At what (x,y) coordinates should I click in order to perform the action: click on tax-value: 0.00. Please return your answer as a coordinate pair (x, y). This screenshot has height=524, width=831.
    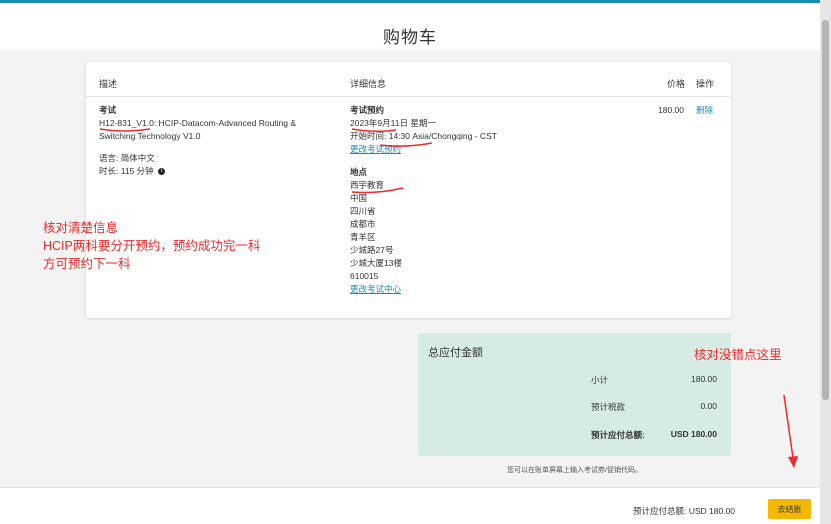
    Looking at the image, I should click on (708, 406).